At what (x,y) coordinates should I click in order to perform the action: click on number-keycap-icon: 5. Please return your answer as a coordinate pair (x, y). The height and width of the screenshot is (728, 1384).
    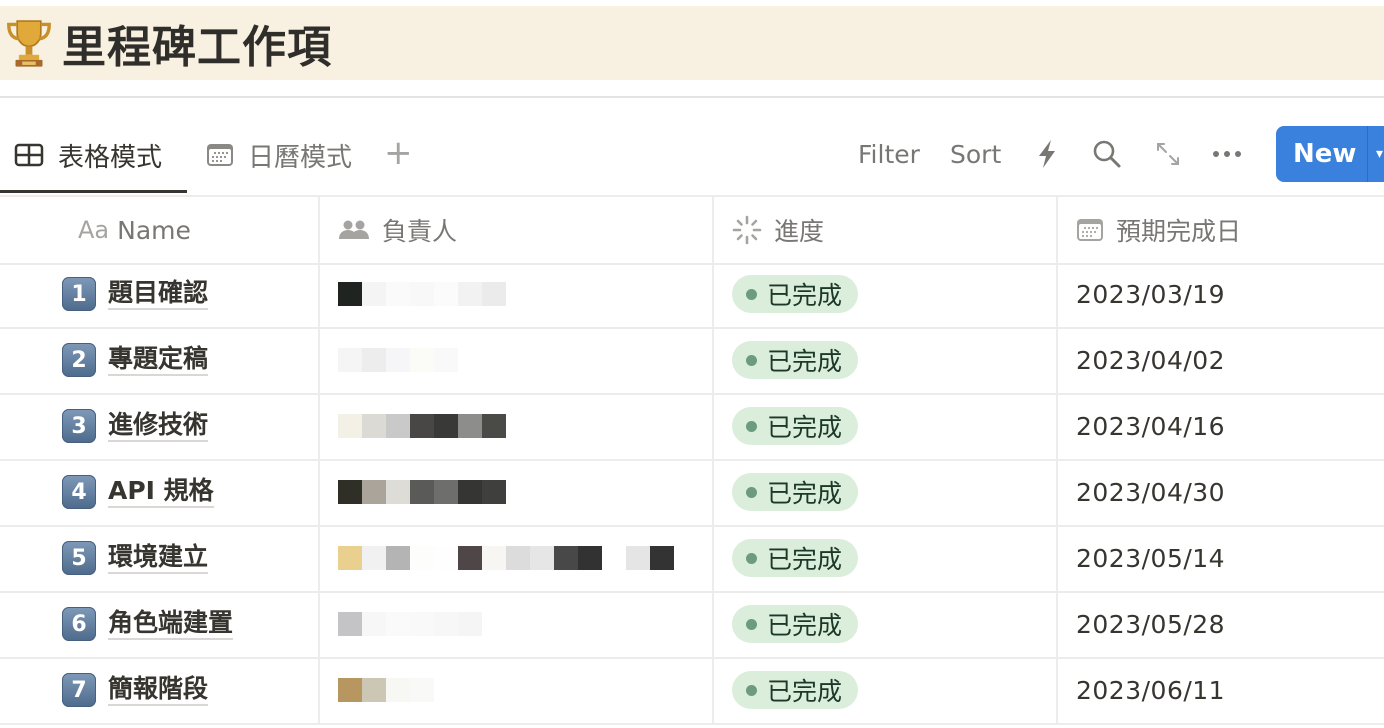
    Looking at the image, I should click on (79, 558).